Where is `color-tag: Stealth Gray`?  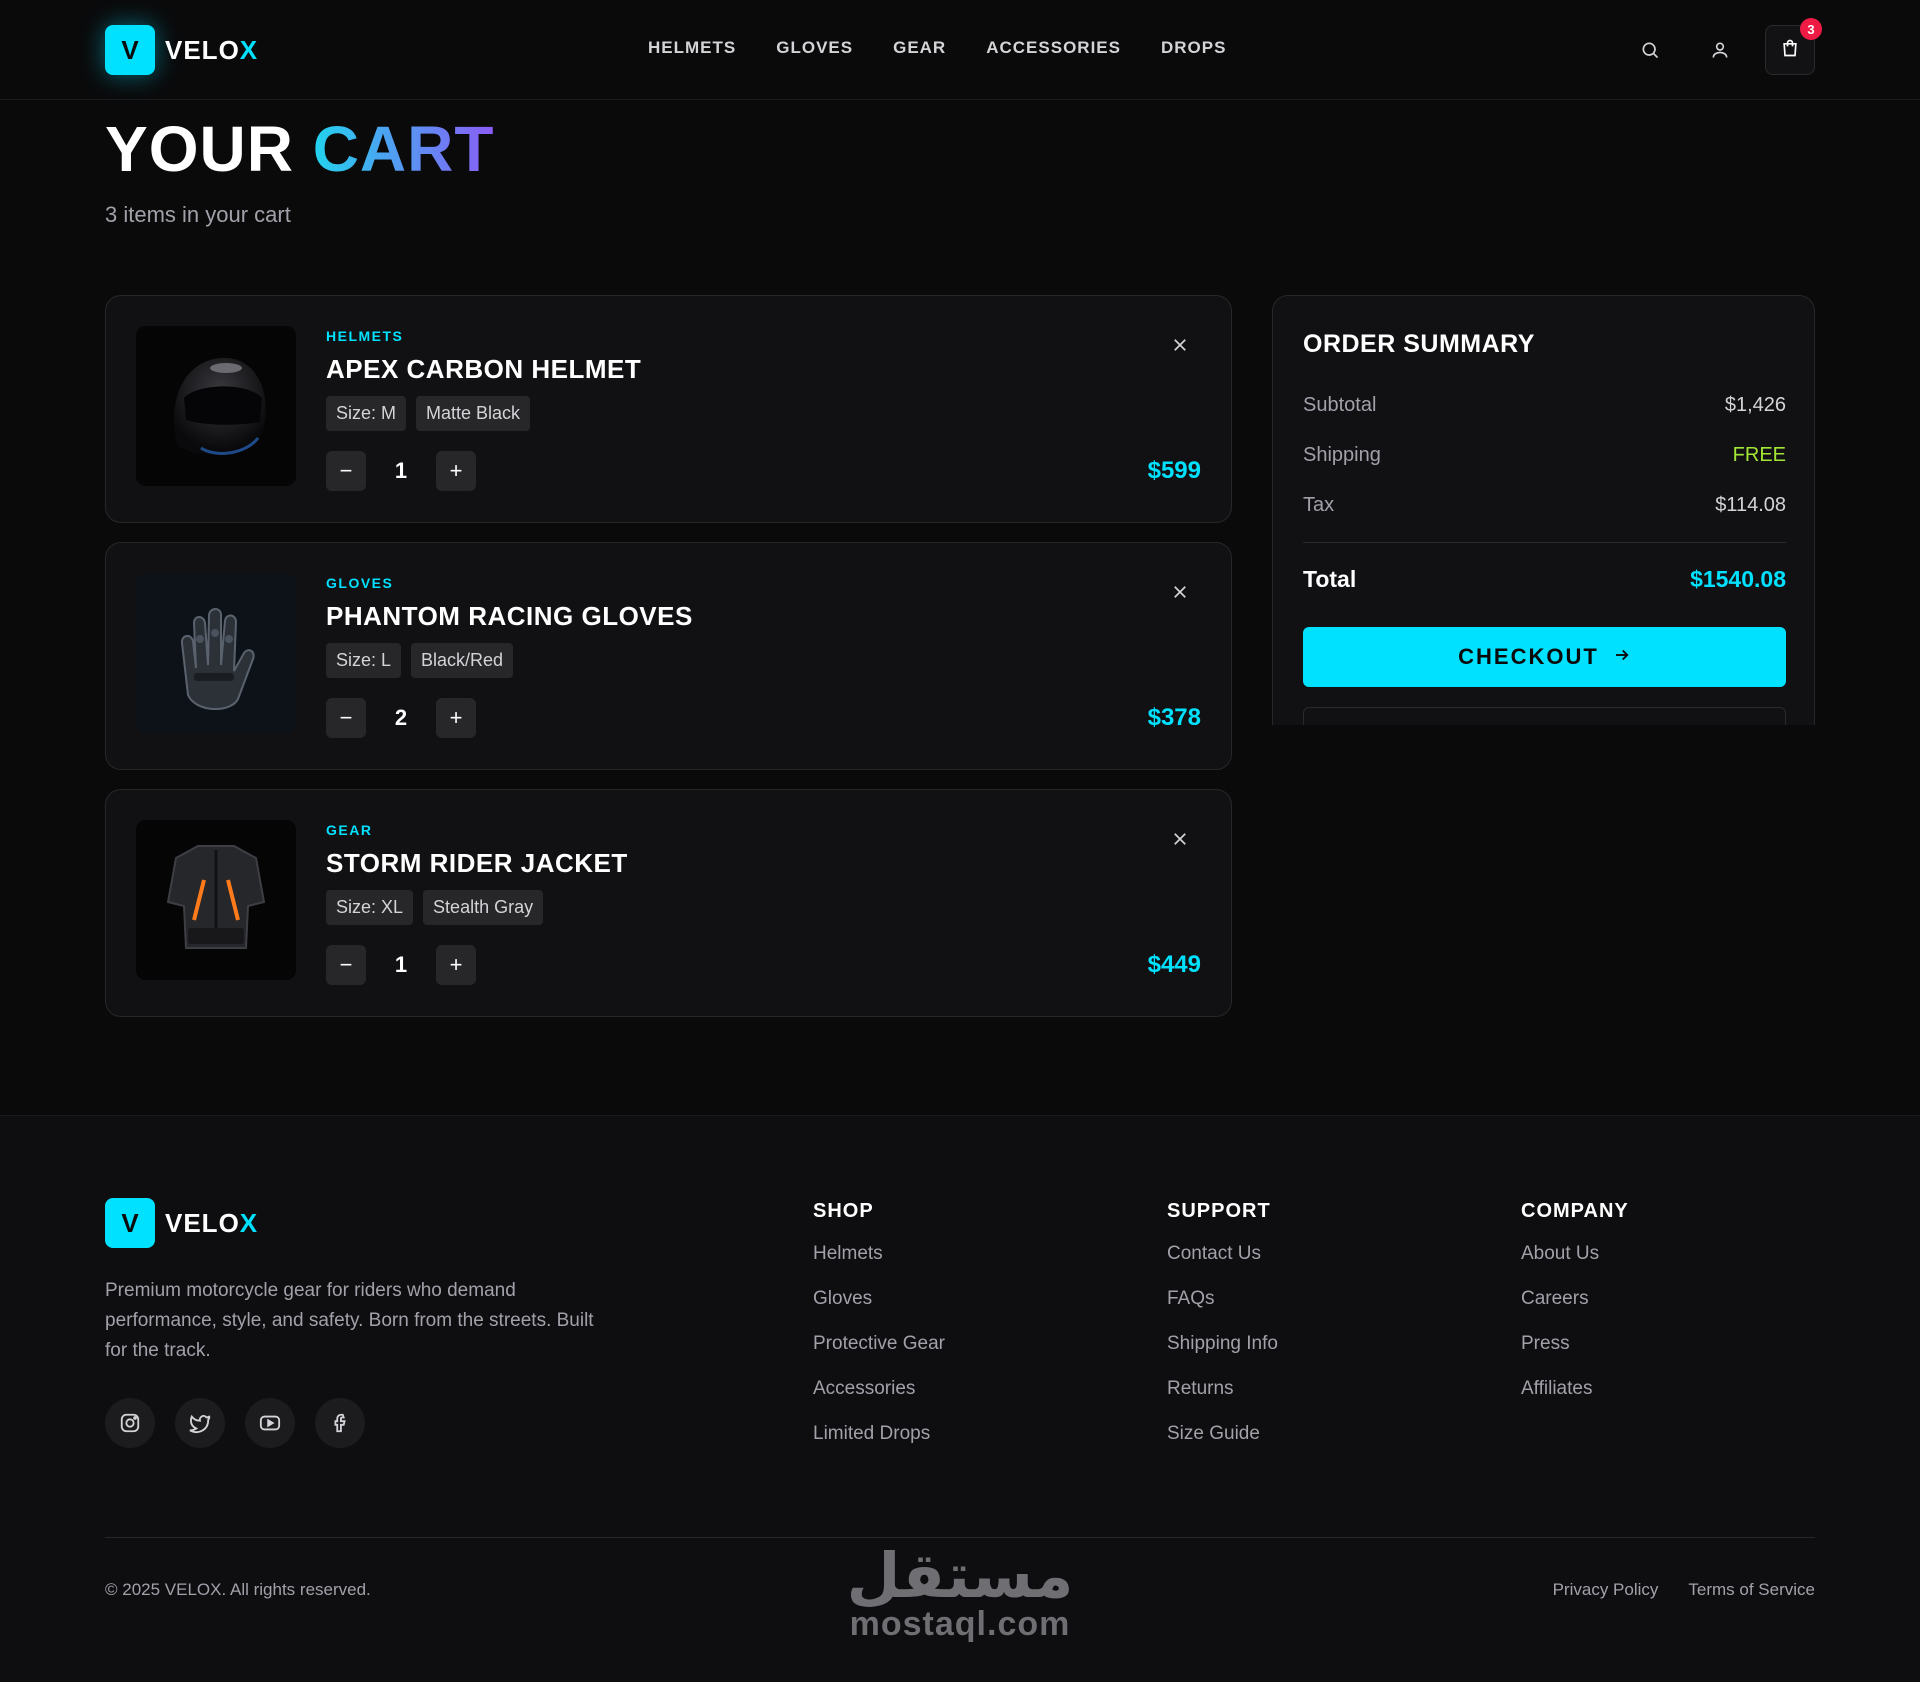 color-tag: Stealth Gray is located at coordinates (483, 907).